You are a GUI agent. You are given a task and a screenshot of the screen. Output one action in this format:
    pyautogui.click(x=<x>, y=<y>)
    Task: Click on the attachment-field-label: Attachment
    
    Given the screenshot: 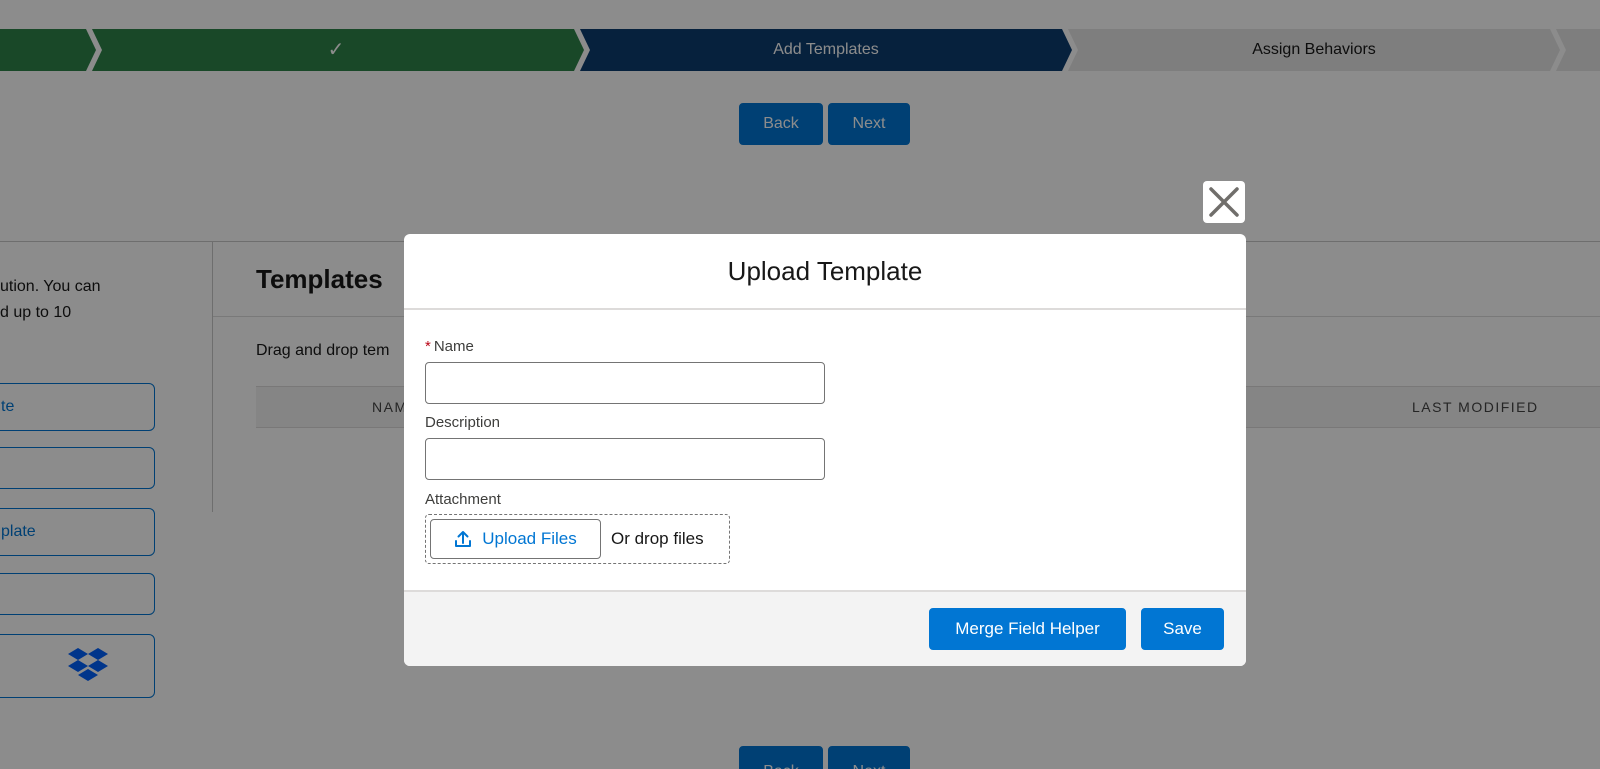 What is the action you would take?
    pyautogui.click(x=463, y=499)
    